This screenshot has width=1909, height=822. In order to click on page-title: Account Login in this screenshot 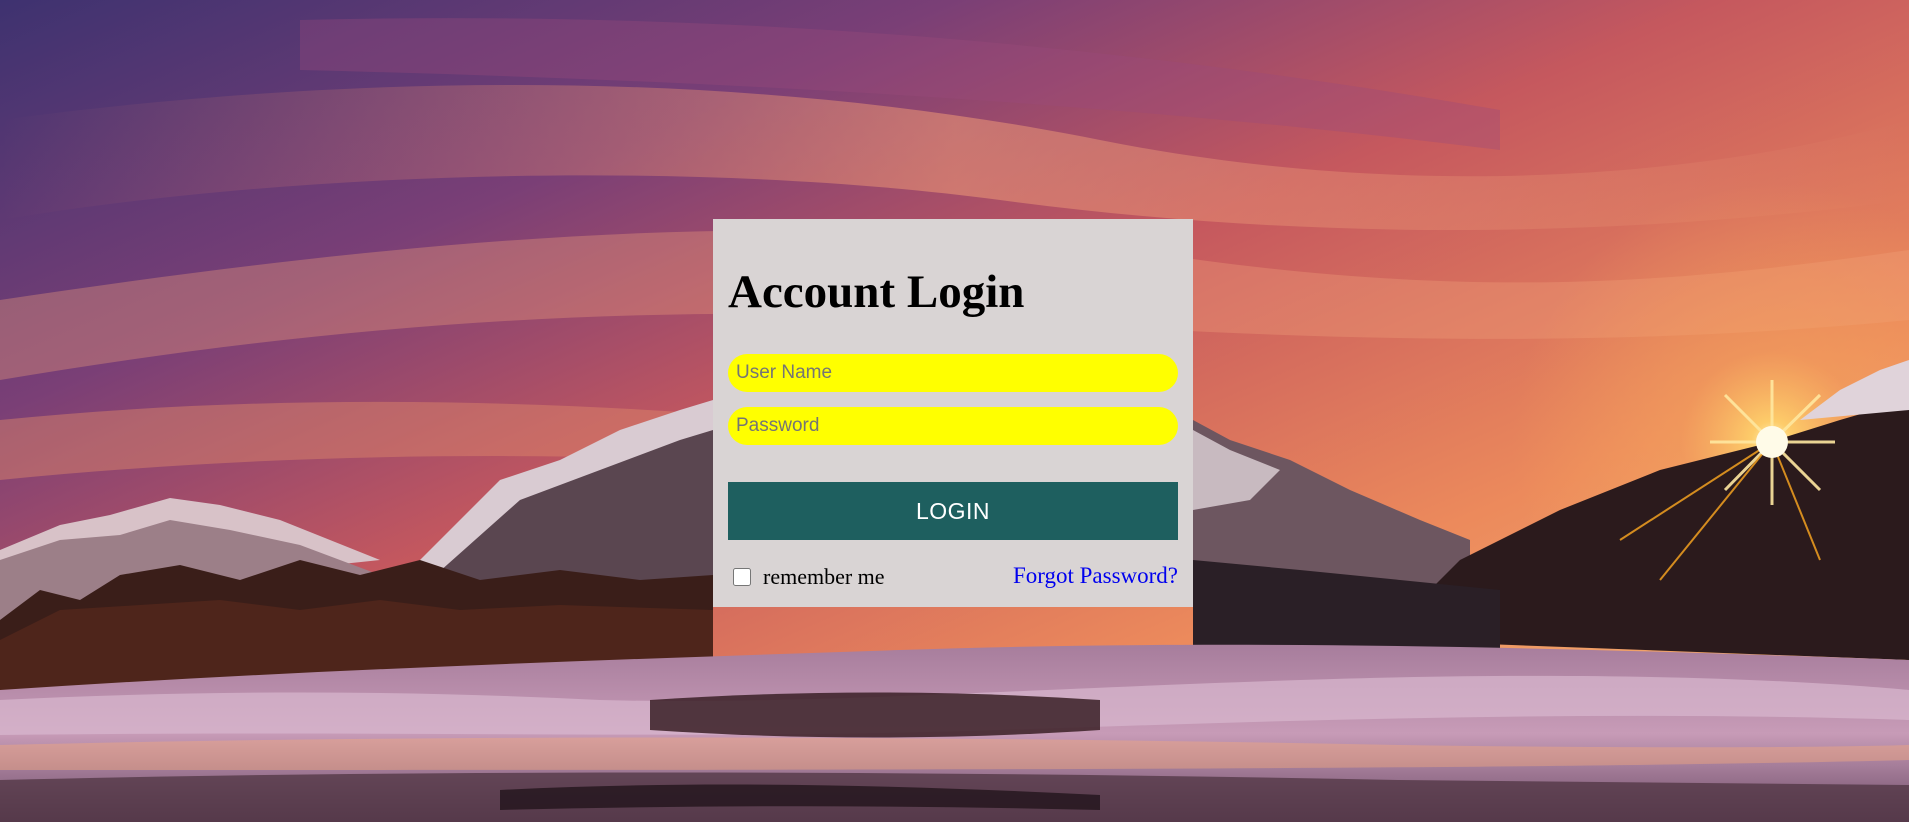, I will do `click(876, 292)`.